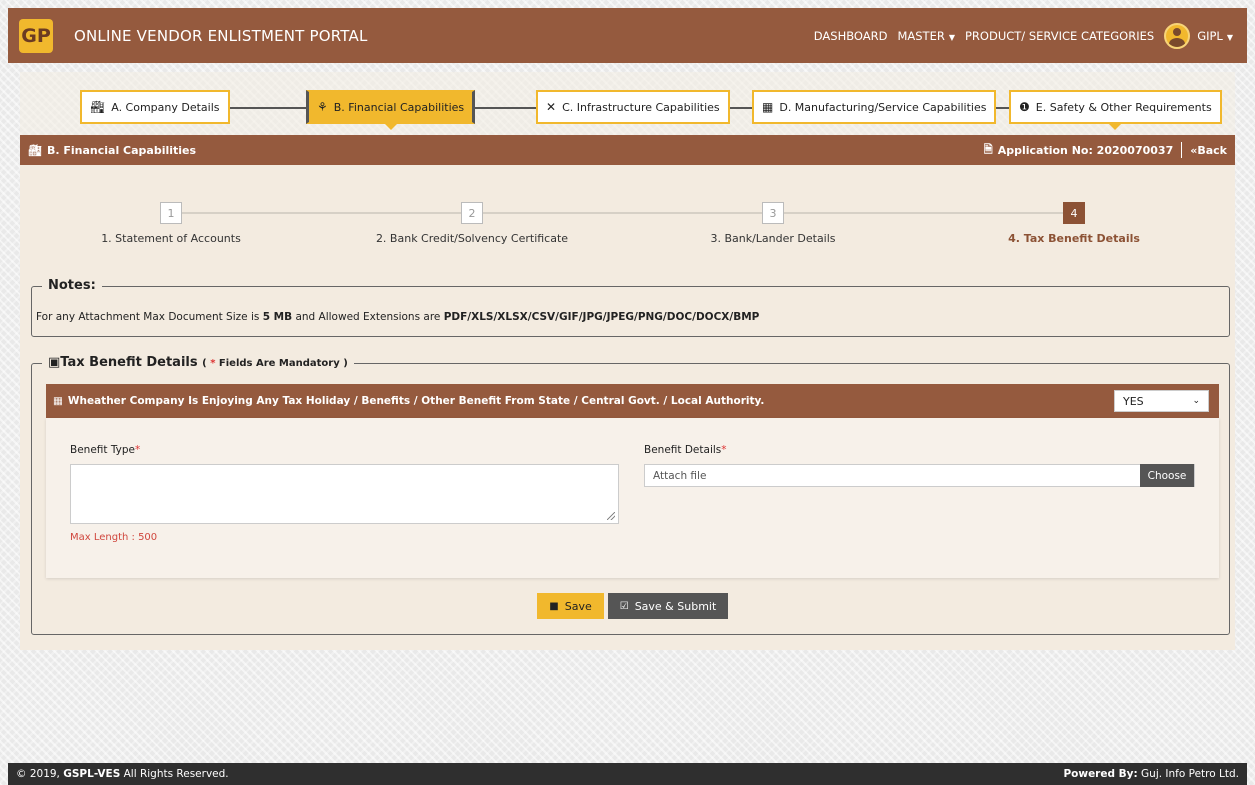  I want to click on mandatory-note: ( * Fields Are Mandatory ), so click(275, 363).